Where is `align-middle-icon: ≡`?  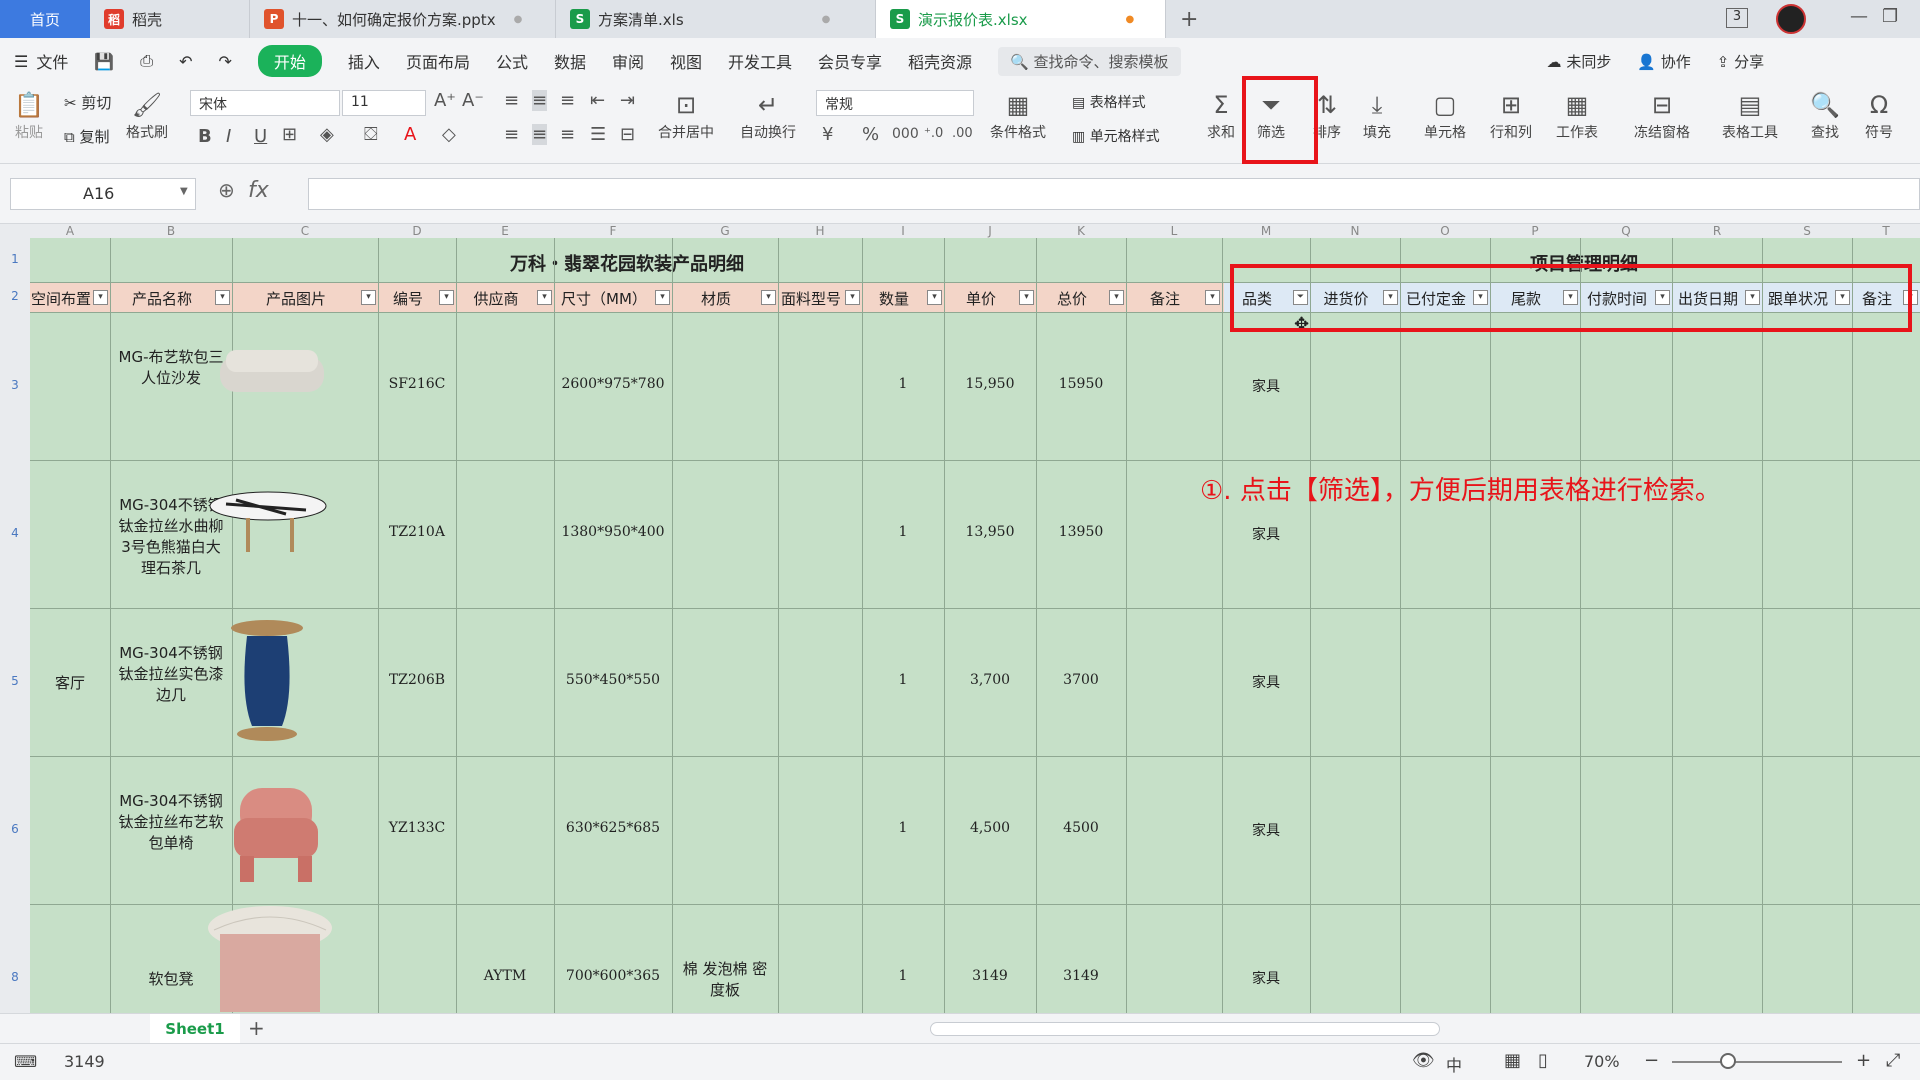 align-middle-icon: ≡ is located at coordinates (540, 100).